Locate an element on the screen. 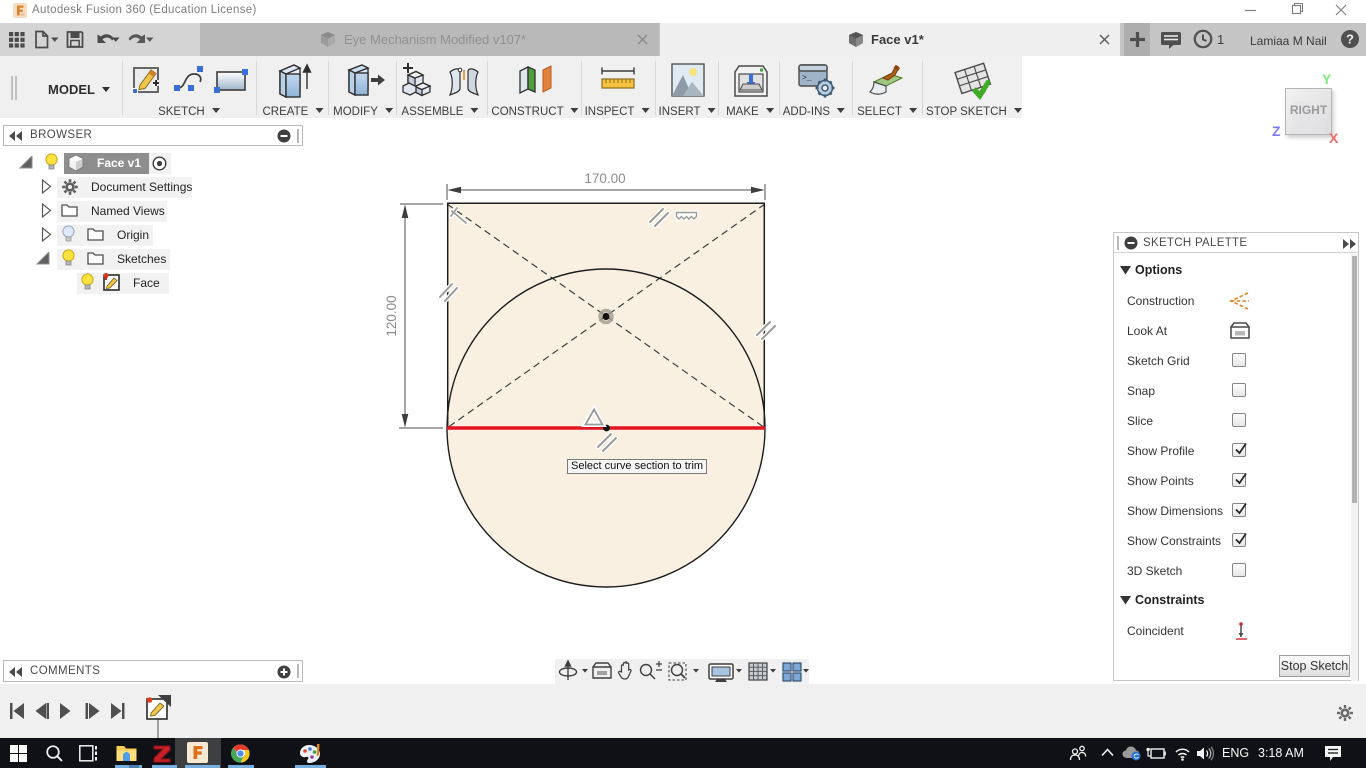  svg-text: 120.00 is located at coordinates (391, 315).